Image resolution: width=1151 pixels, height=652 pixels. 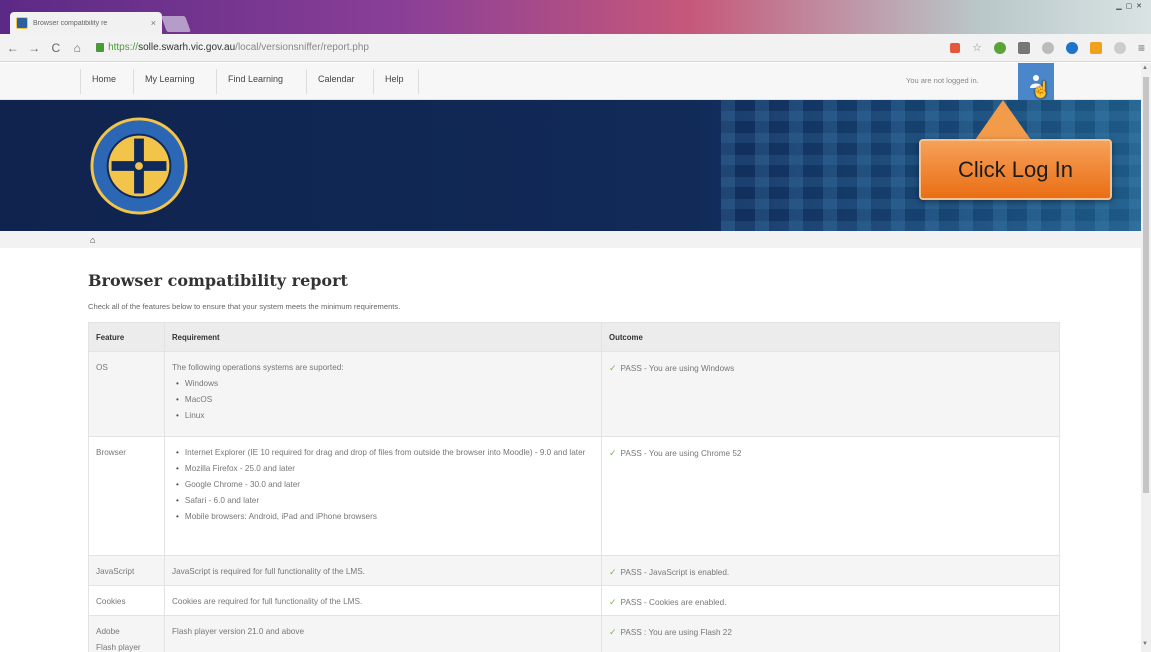 I want to click on site-favicon-icon, so click(x=22, y=23).